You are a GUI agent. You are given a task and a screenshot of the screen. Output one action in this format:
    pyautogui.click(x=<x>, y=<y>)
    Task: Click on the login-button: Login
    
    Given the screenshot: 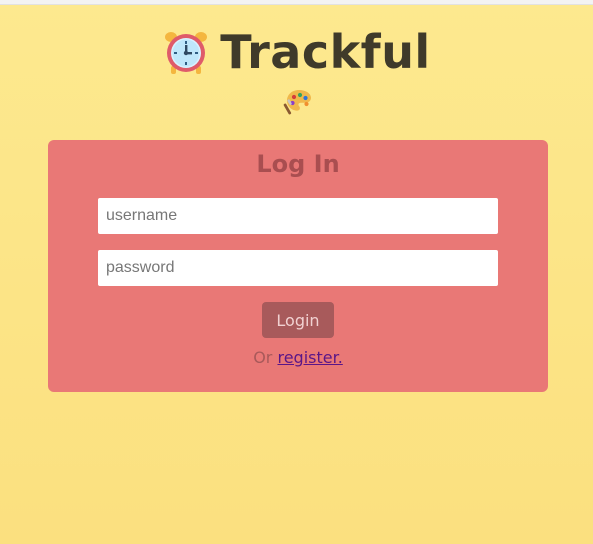 What is the action you would take?
    pyautogui.click(x=298, y=320)
    